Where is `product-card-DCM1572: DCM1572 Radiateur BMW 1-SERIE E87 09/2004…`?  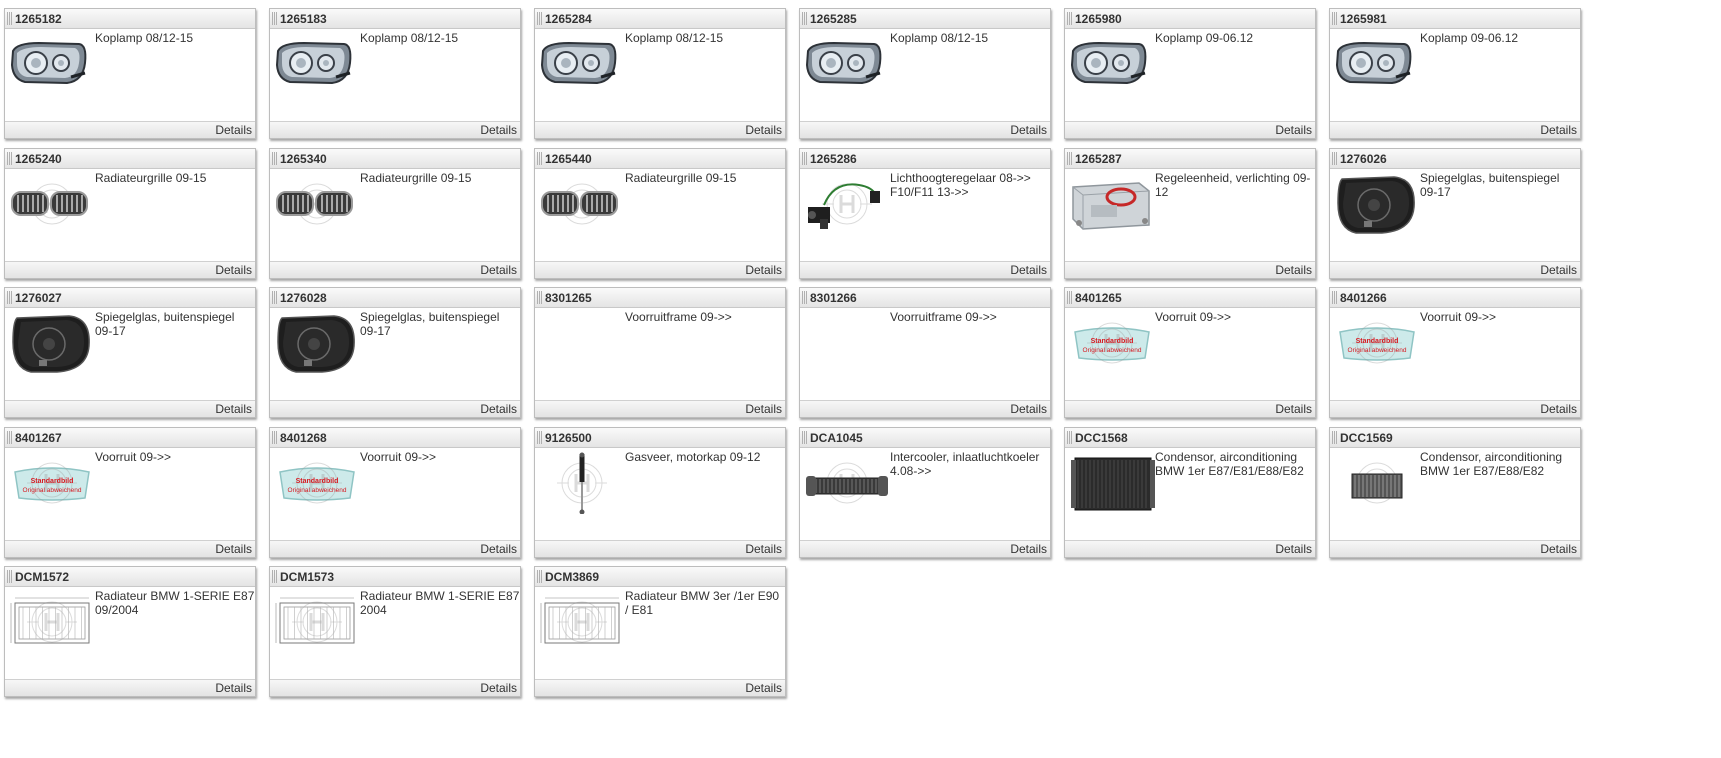 product-card-DCM1572: DCM1572 Radiateur BMW 1-SERIE E87 09/2004… is located at coordinates (130, 631).